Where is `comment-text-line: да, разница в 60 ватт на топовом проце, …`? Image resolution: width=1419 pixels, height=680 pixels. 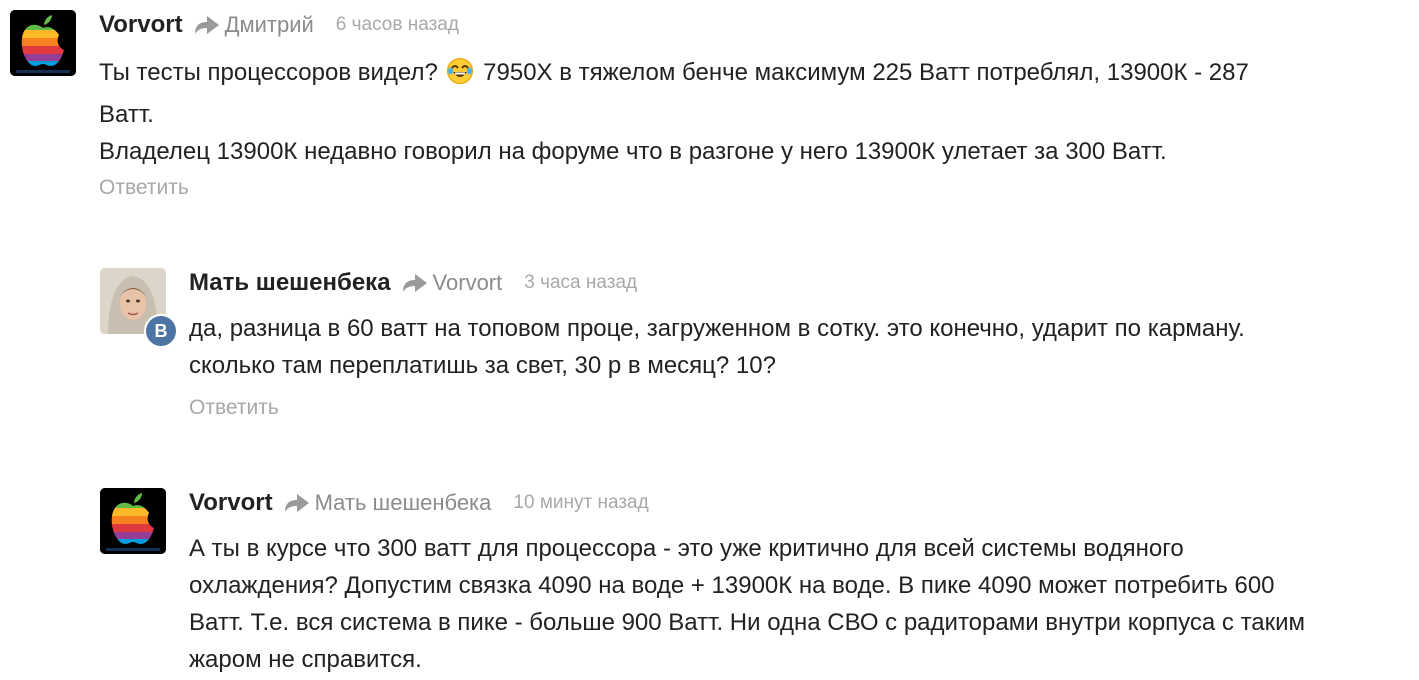
comment-text-line: да, разница в 60 ватт на топовом проце, … is located at coordinates (717, 328).